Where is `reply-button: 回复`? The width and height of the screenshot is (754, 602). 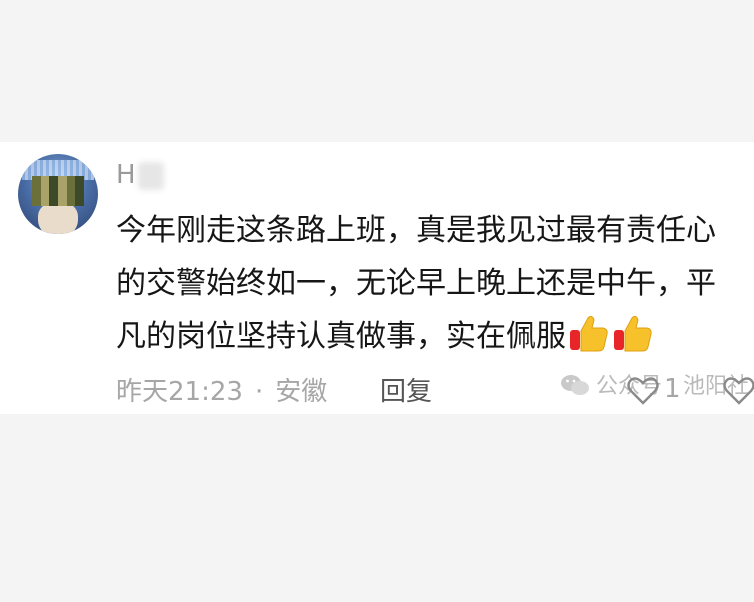
reply-button: 回复 is located at coordinates (406, 389).